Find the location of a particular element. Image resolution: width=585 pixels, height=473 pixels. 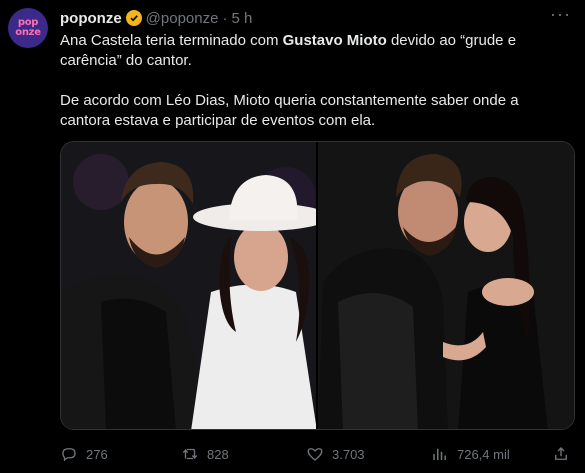

heart-icon is located at coordinates (315, 454).